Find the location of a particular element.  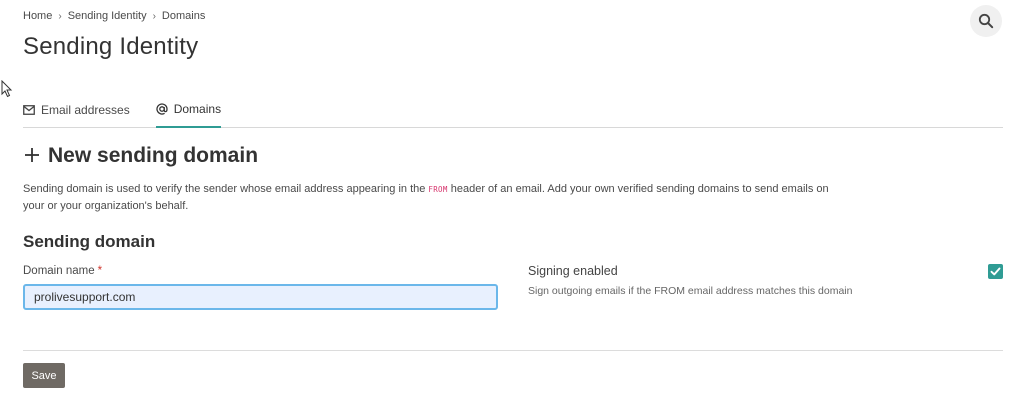

domain-name-input is located at coordinates (260, 297).